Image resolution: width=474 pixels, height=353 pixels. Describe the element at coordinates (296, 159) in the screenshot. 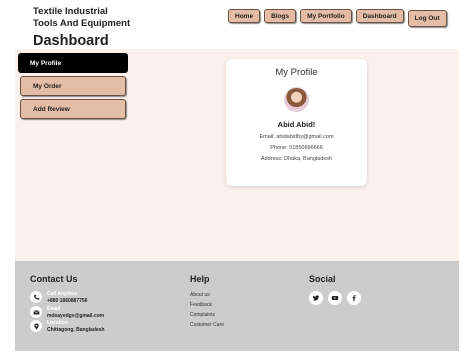

I see `profile-address: Address: Dhaka, Bangladesh` at that location.